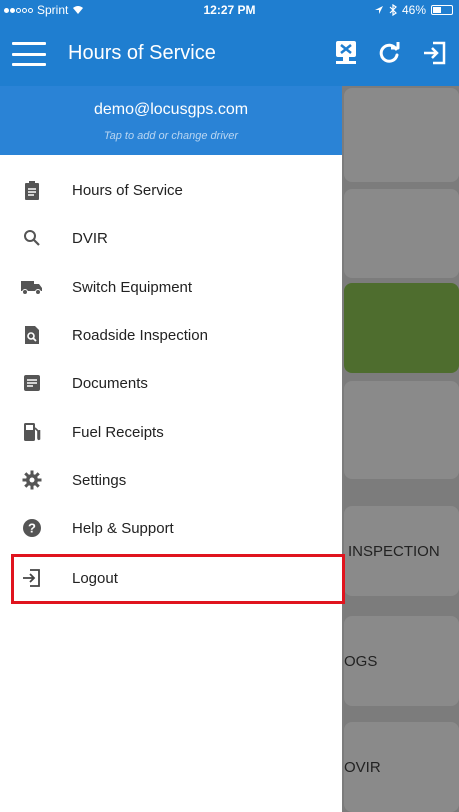  I want to click on menu-item-roadside-inspection: Roadside Inspection, so click(171, 335).